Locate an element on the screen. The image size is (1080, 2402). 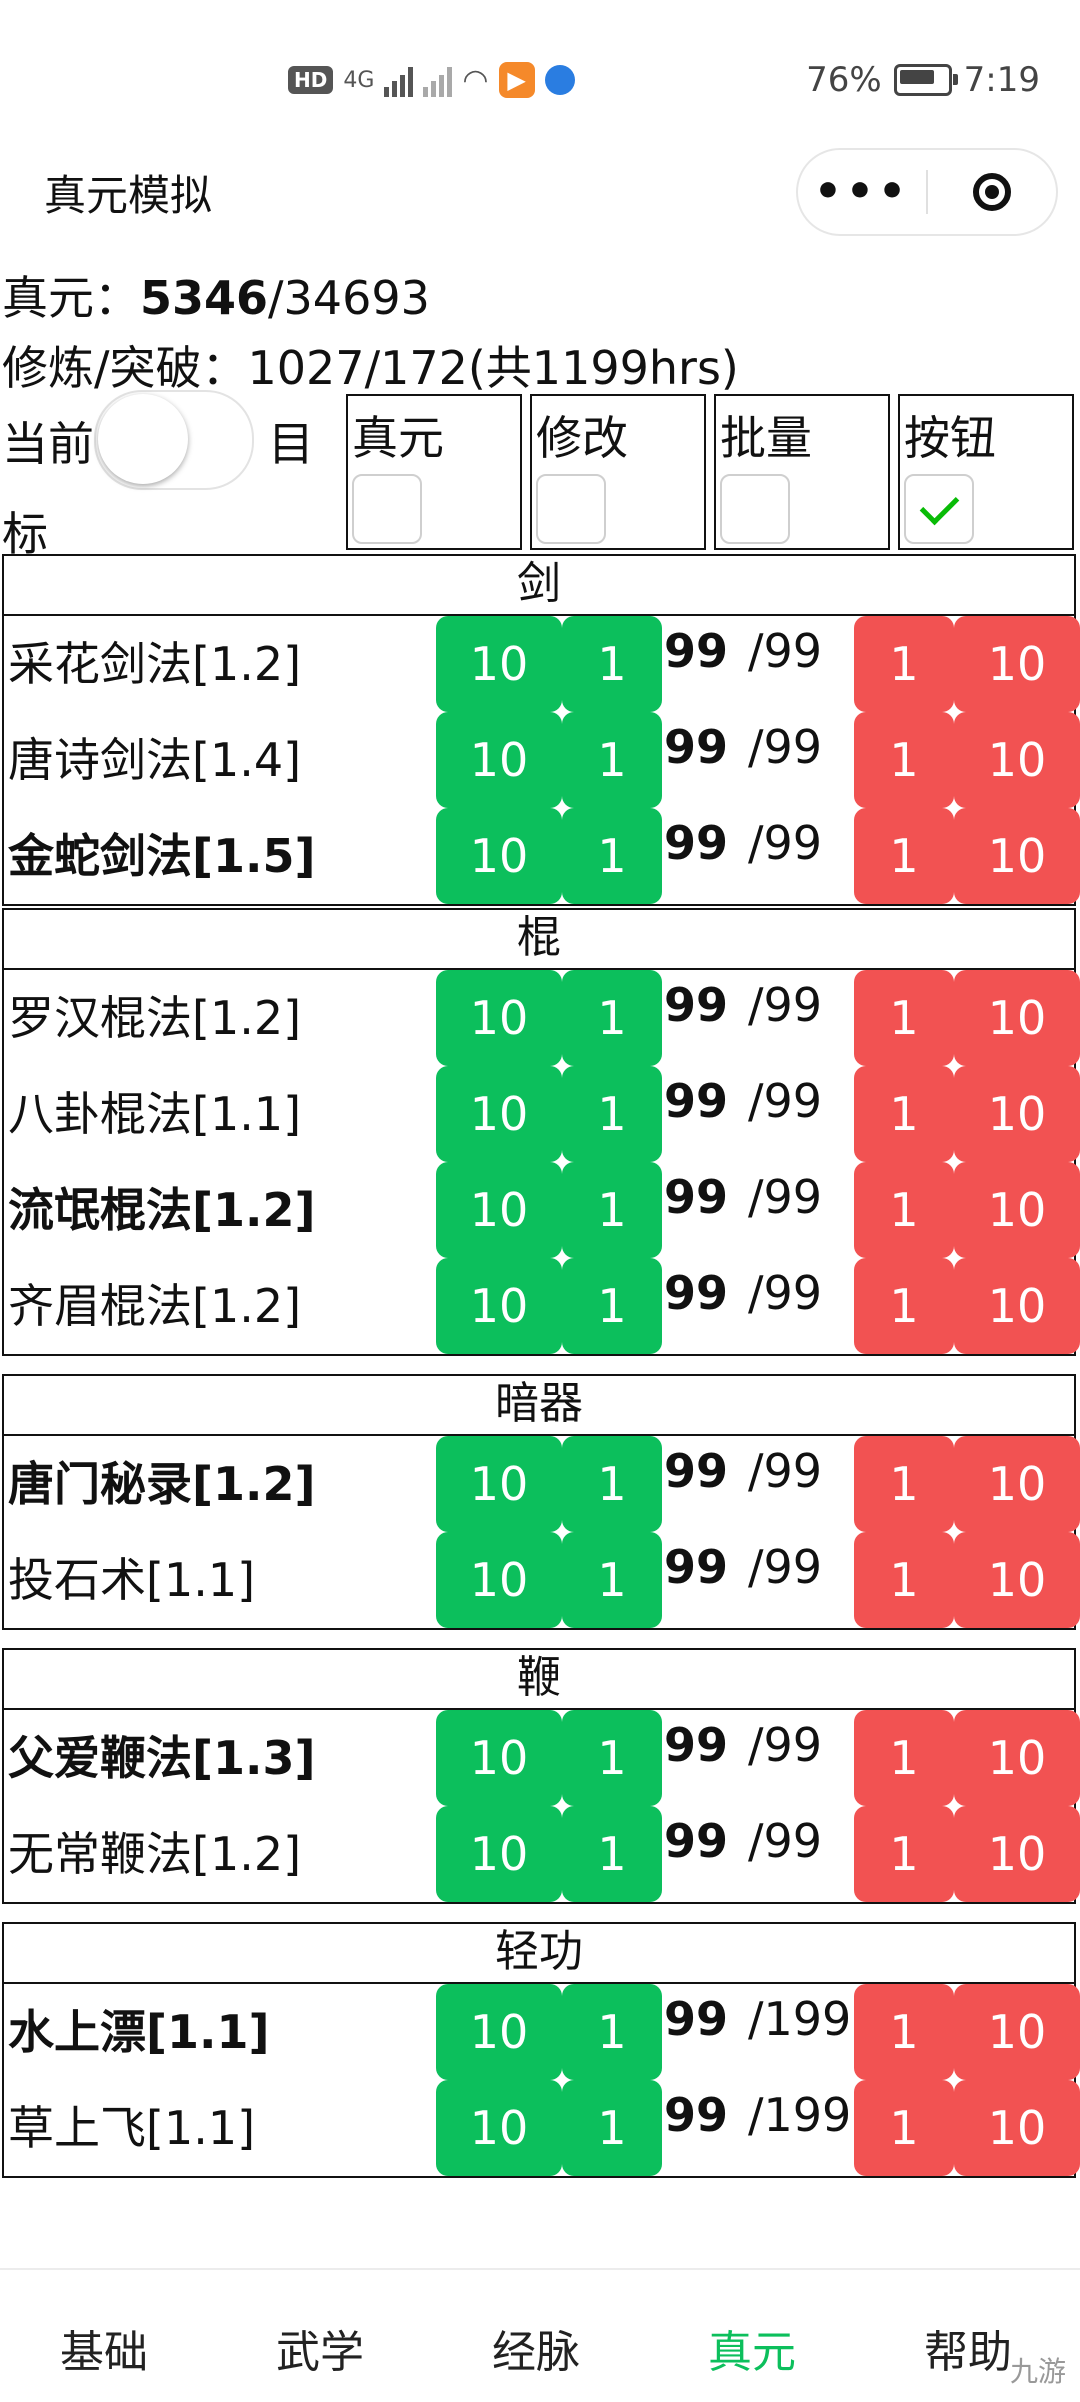
skill-max: /199 is located at coordinates (800, 2115).